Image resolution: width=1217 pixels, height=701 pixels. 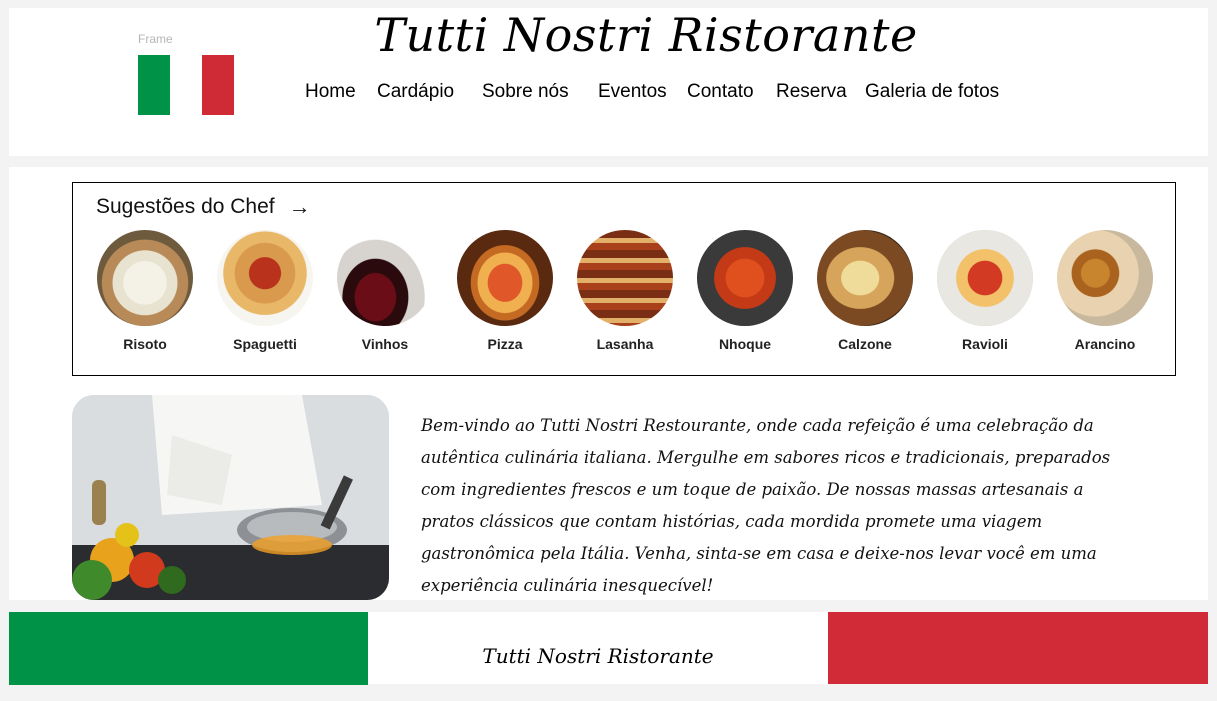 I want to click on dish-name: Spaguetti, so click(x=265, y=344).